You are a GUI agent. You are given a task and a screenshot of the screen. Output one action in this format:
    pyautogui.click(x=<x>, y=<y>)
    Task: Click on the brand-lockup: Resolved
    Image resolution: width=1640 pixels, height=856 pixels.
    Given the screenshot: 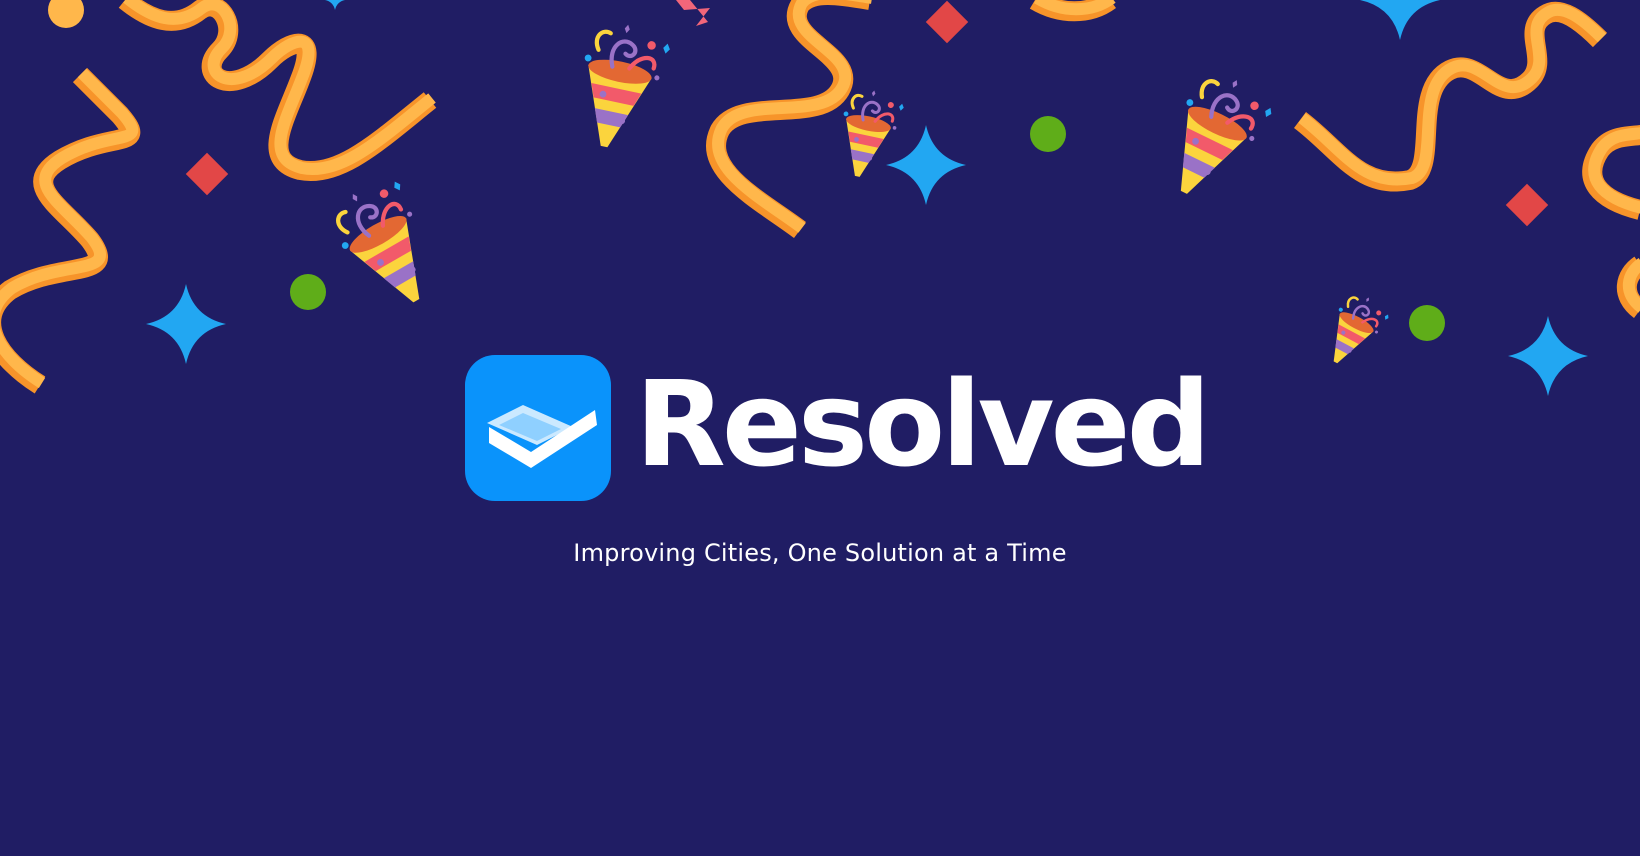 What is the action you would take?
    pyautogui.click(x=838, y=428)
    